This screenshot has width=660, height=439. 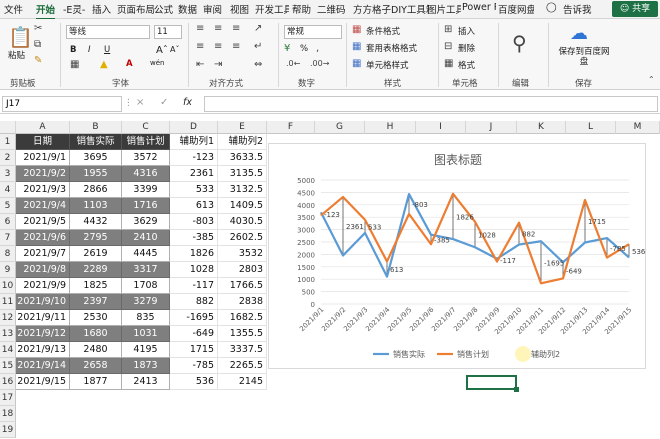 I want to click on data-cell: 1103, so click(x=96, y=206).